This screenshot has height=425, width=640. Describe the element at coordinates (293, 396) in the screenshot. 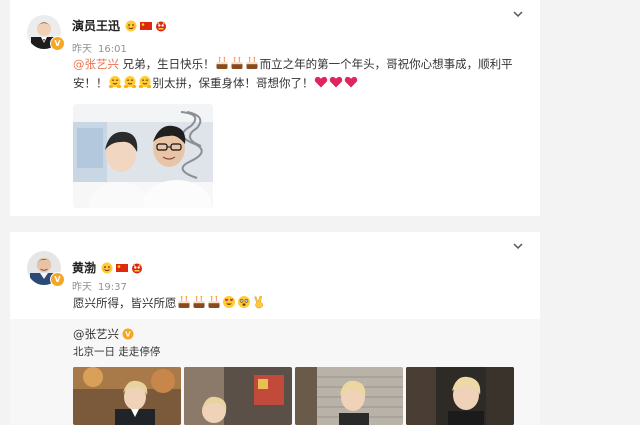

I see `repost-photo-grid` at that location.